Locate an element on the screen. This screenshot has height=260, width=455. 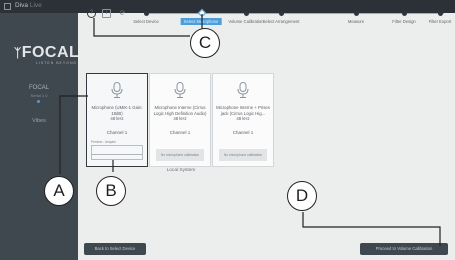
meter-line is located at coordinates (117, 154).